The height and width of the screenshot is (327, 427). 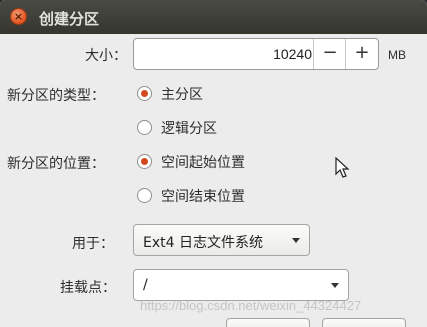 I want to click on partition-location-label: 新分区的位置：, so click(x=56, y=164).